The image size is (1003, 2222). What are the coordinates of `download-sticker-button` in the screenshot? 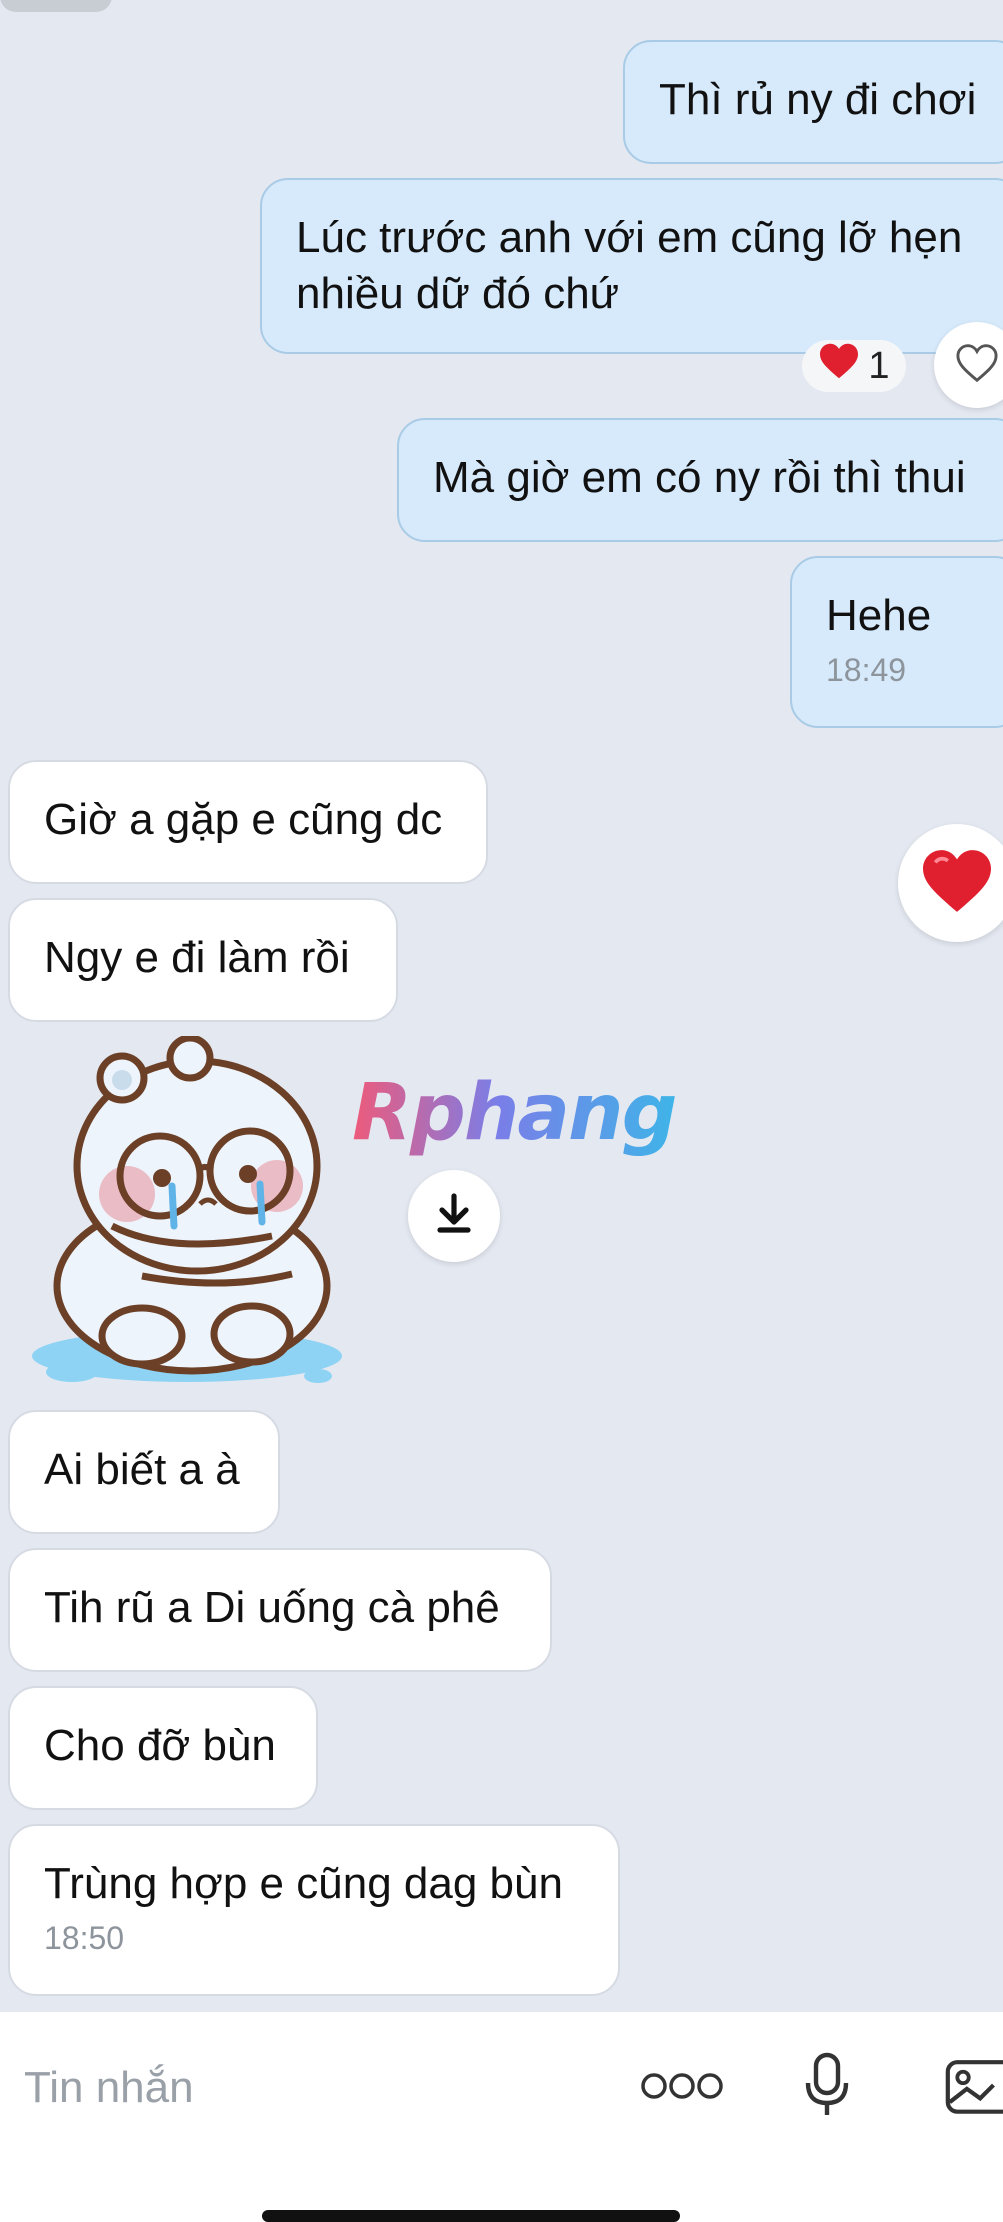 It's located at (454, 1216).